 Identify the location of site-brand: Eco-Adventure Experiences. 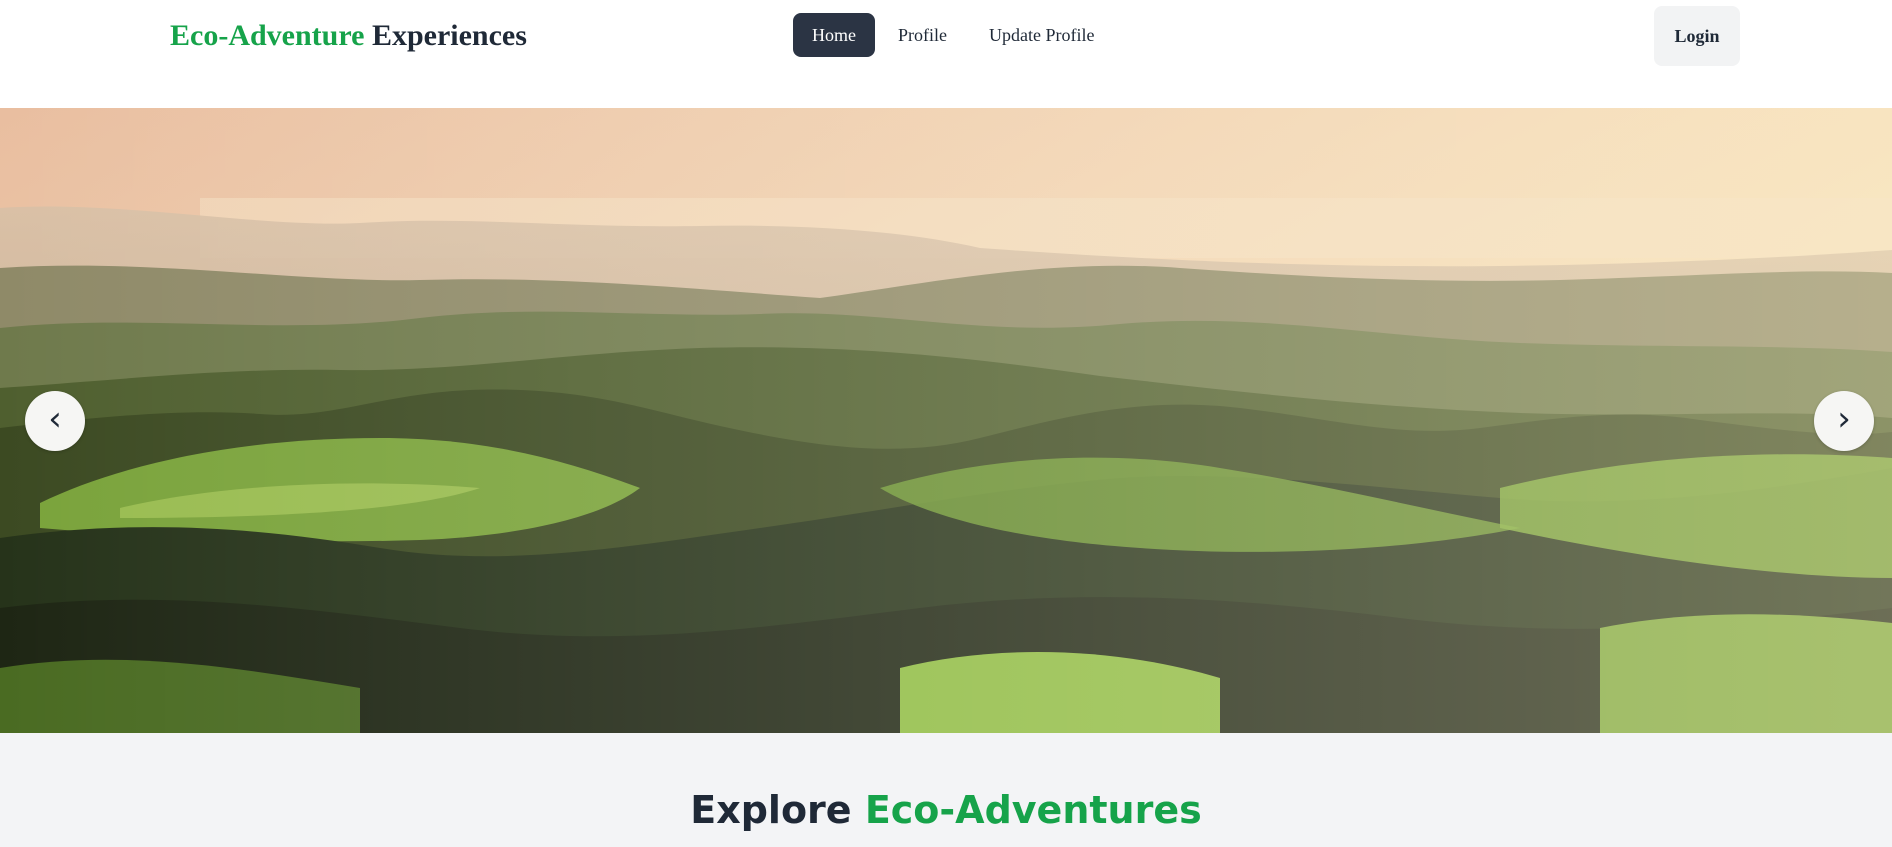
(348, 36).